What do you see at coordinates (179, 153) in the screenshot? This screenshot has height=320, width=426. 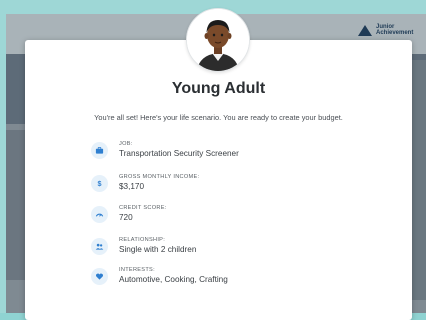 I see `detail-value: Transportation Security Screener` at bounding box center [179, 153].